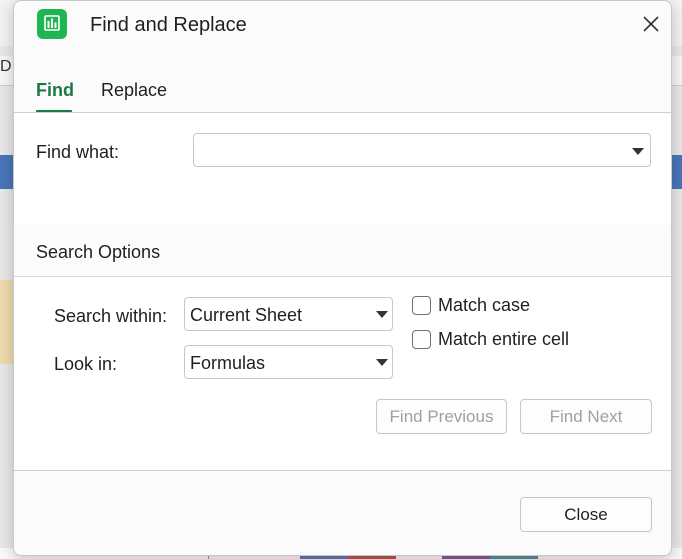  Describe the element at coordinates (342, 251) in the screenshot. I see `search-options-header: Search Options` at that location.